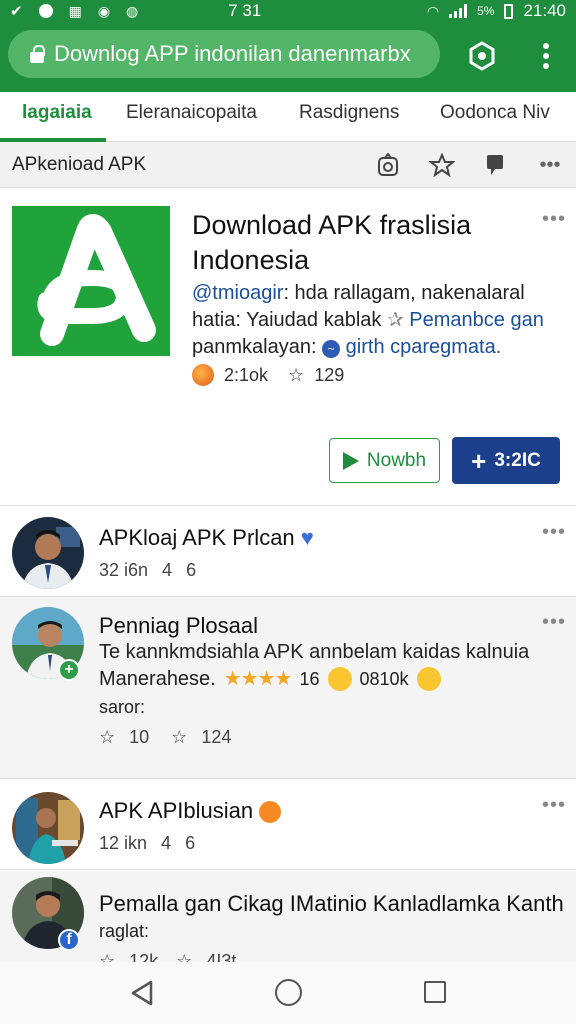  I want to click on calendar-icon: ▦, so click(75, 10).